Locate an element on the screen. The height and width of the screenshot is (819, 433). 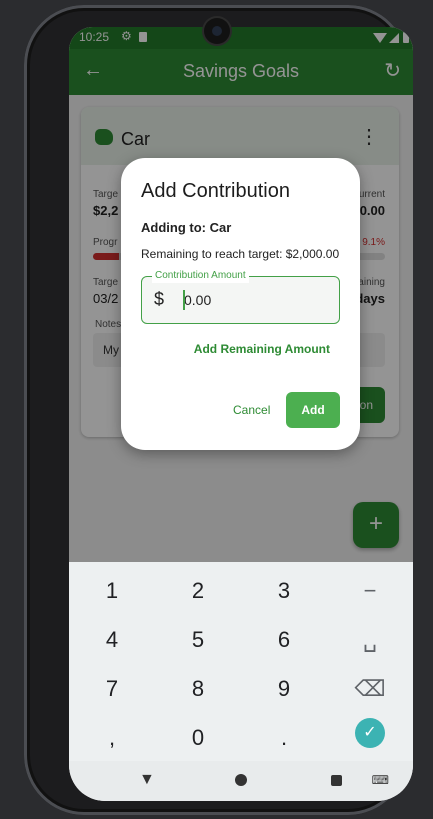
key-3: 3 is located at coordinates (284, 591).